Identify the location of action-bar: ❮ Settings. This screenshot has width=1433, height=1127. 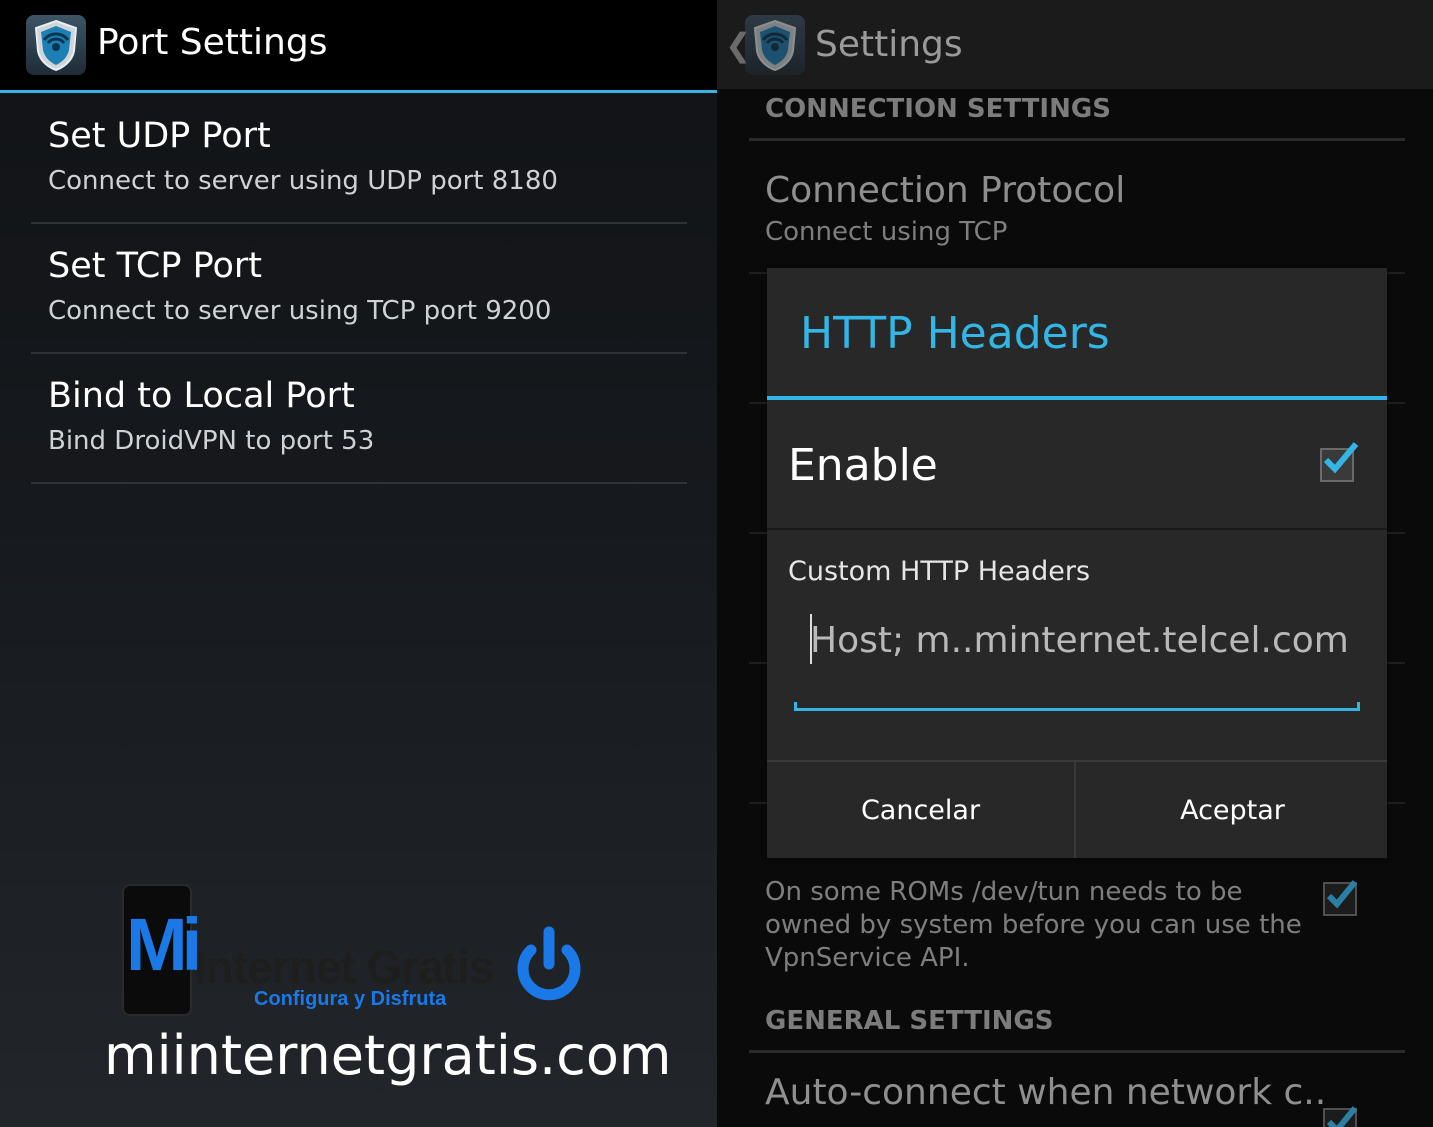
(1075, 44).